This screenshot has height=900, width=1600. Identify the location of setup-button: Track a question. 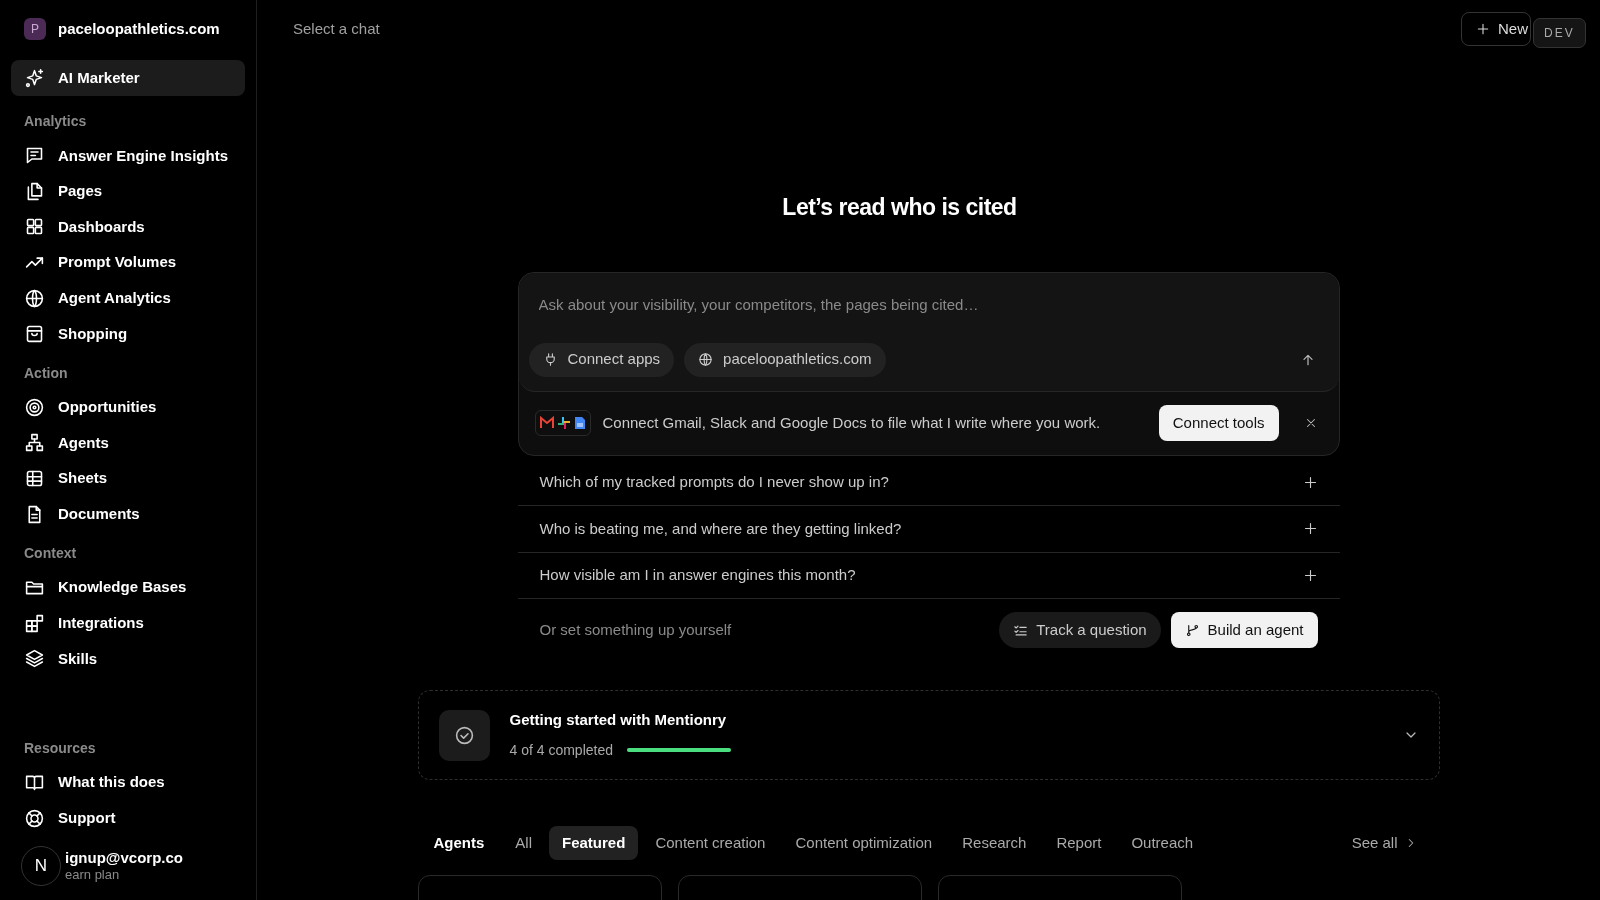
(1080, 630).